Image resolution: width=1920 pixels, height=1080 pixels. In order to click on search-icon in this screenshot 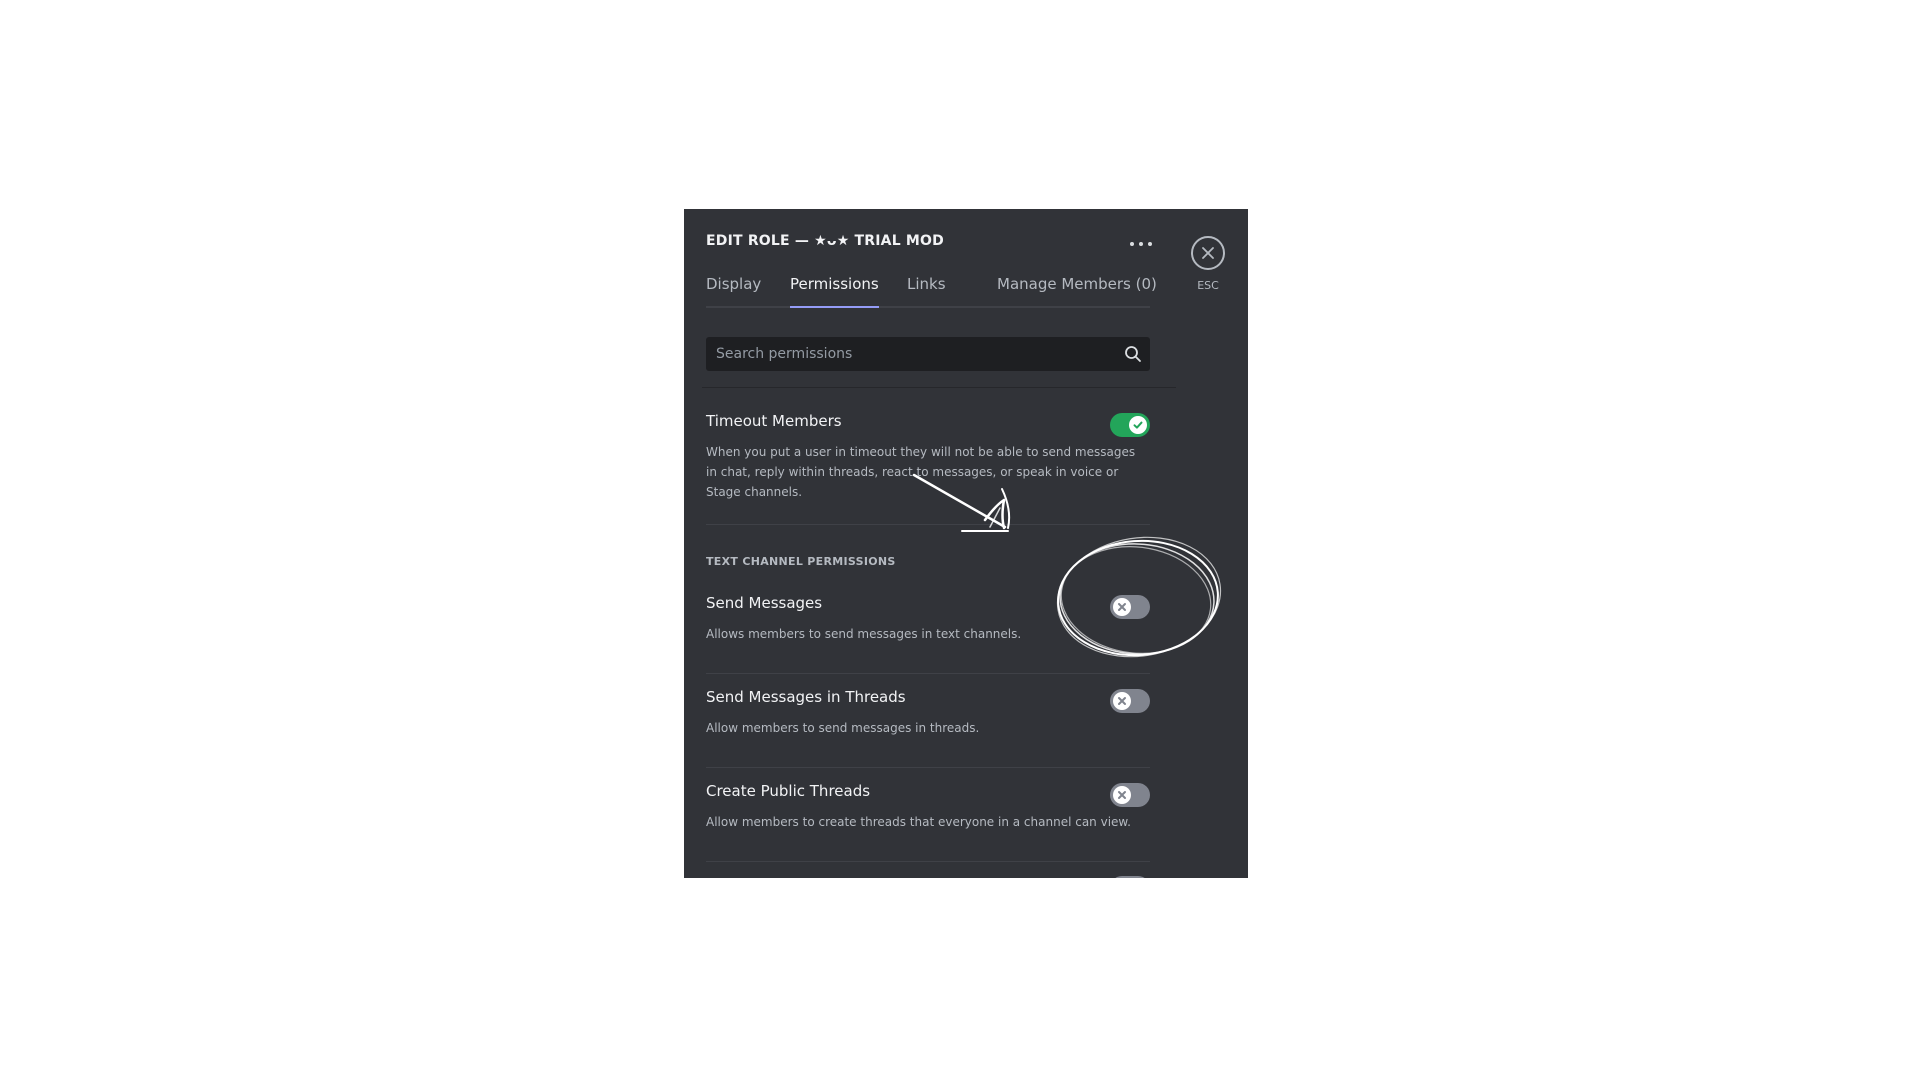, I will do `click(1133, 354)`.